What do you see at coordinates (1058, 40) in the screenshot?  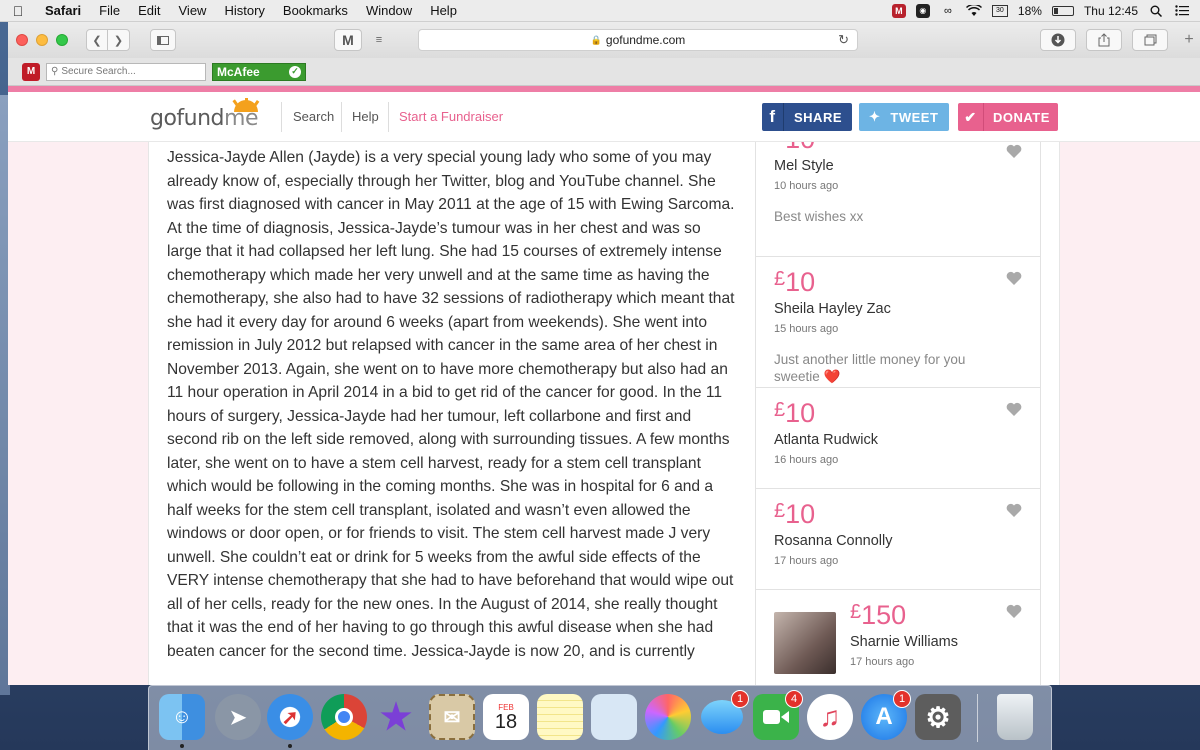 I see `downloads-button` at bounding box center [1058, 40].